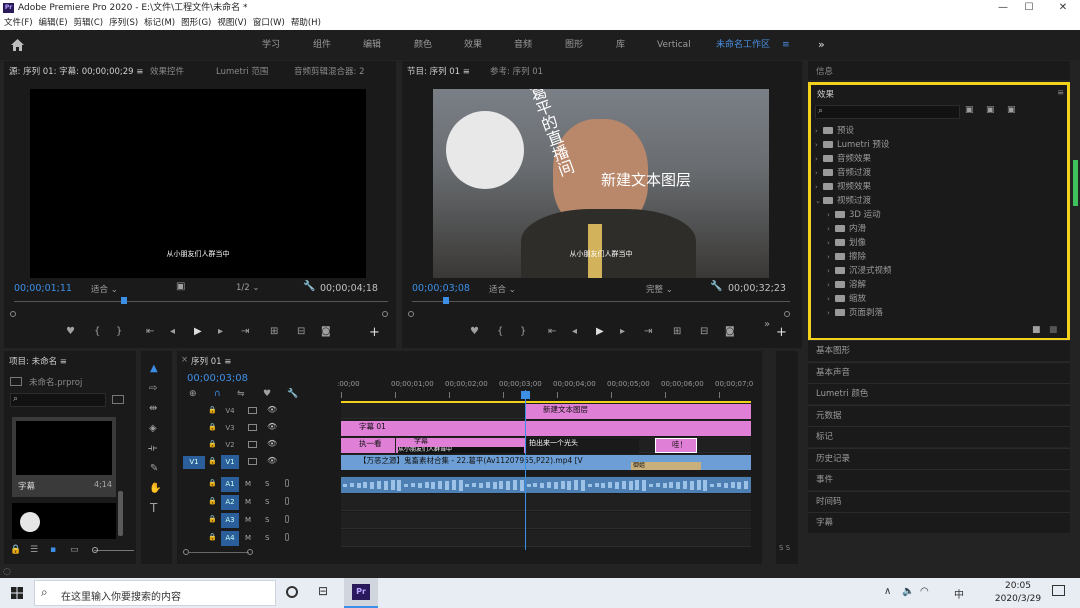  I want to click on workspace-tab-audio: 音频, so click(523, 45).